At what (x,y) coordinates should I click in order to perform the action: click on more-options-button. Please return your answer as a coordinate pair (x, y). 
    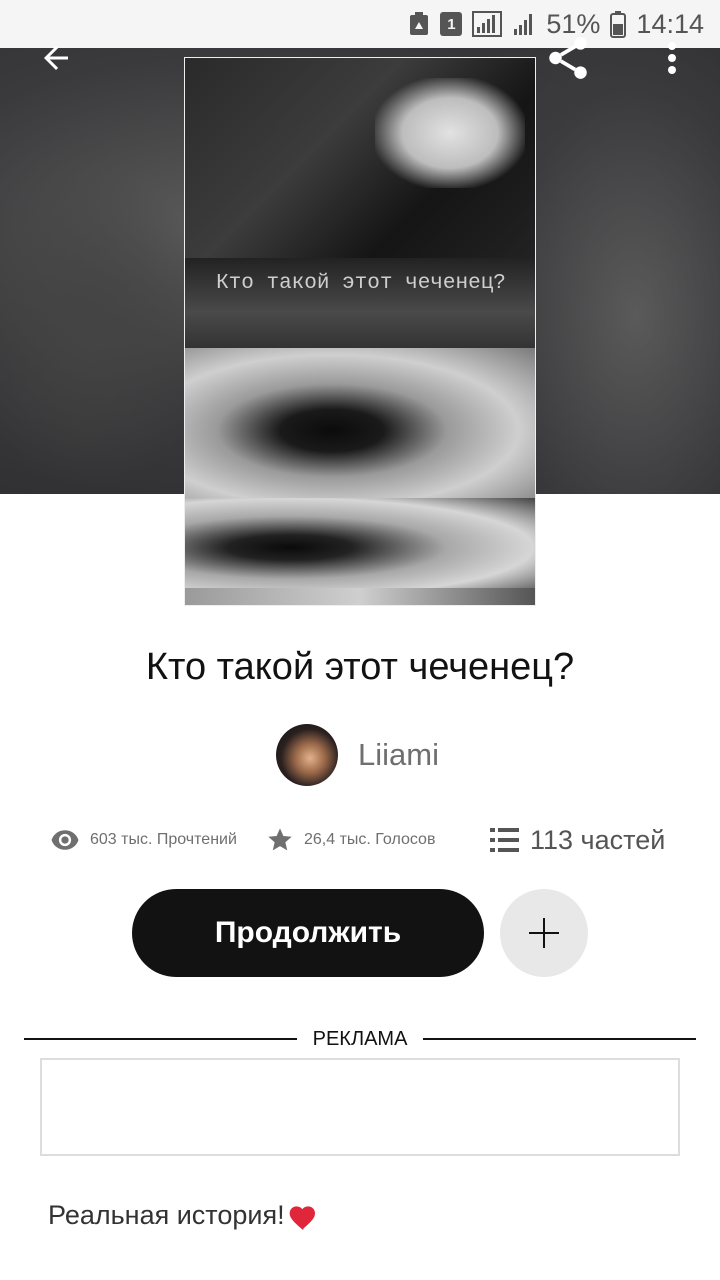
    Looking at the image, I should click on (672, 58).